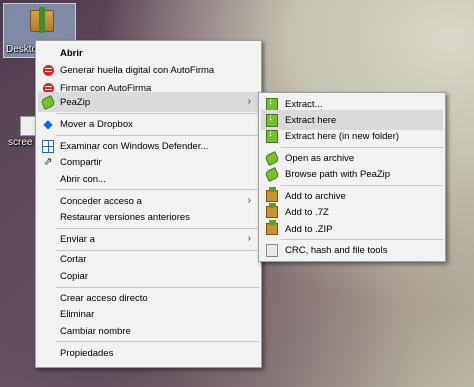 The height and width of the screenshot is (387, 474). I want to click on submenu-item-label: Add to .ZIP, so click(309, 229).